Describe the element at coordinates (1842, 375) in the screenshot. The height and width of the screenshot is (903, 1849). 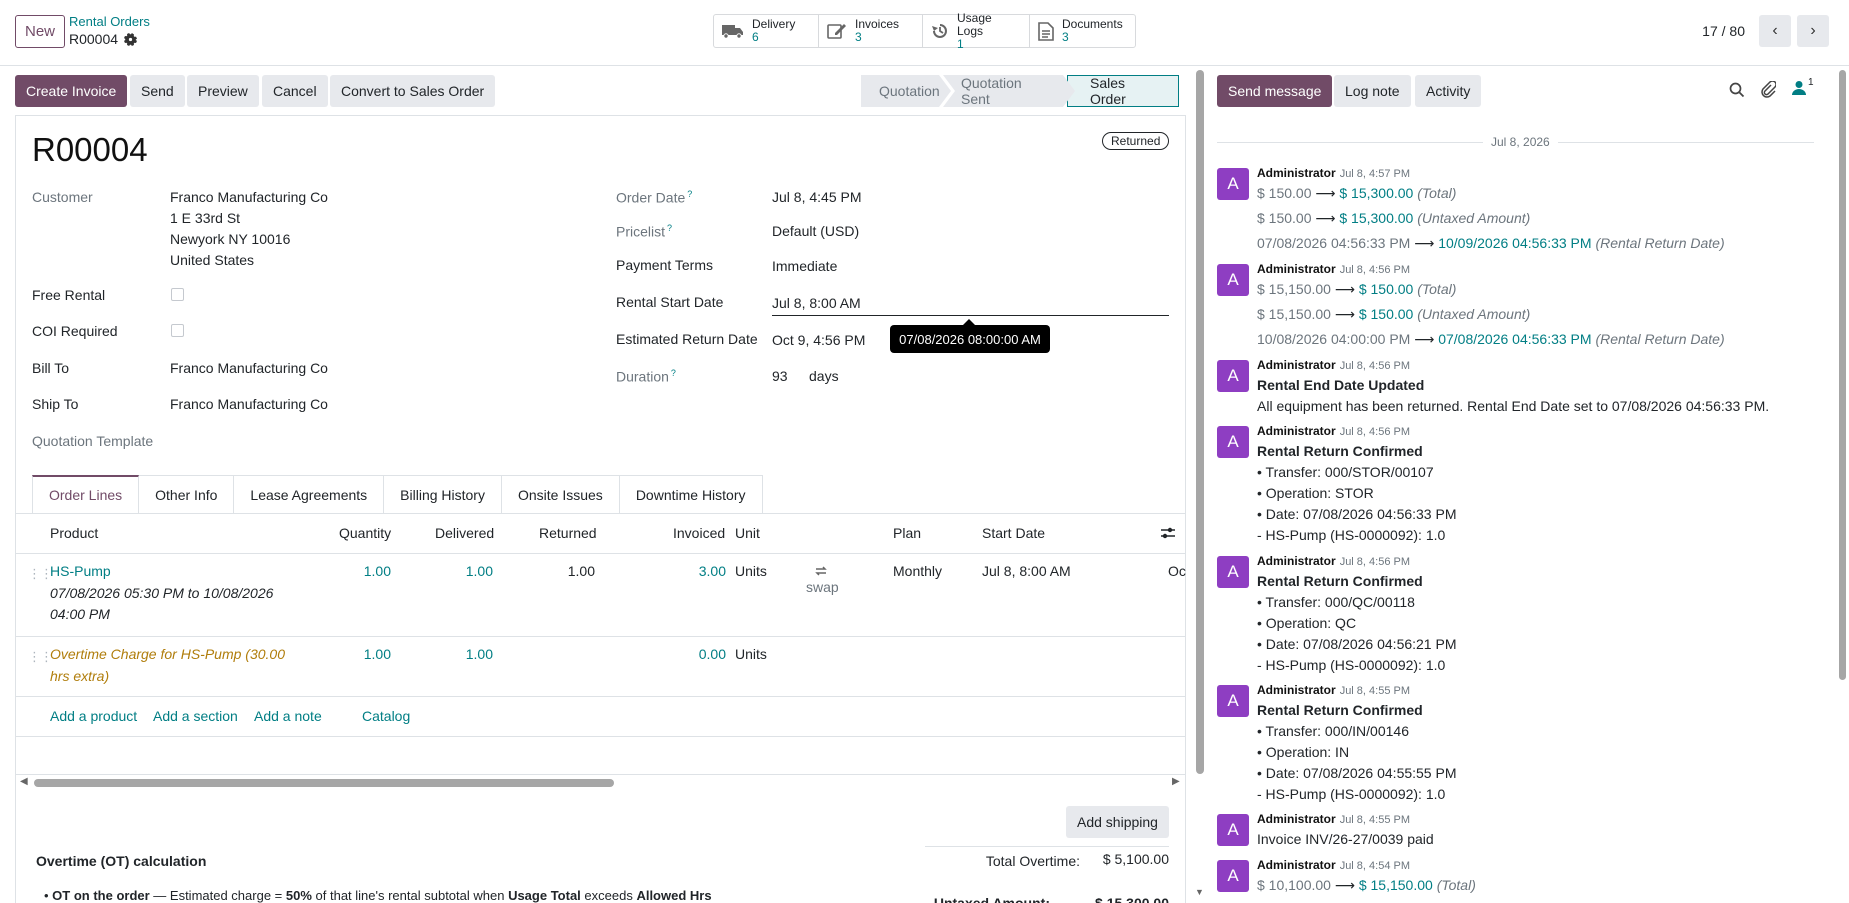
I see `chatter-vertical-scrollbar` at that location.